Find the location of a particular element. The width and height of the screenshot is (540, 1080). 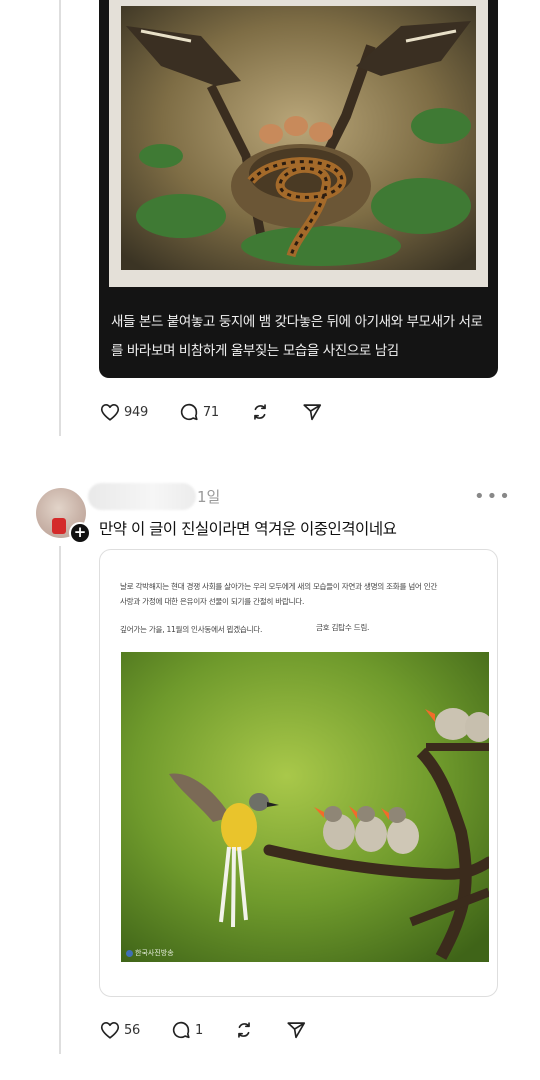

reply-count: 1 is located at coordinates (198, 1030).